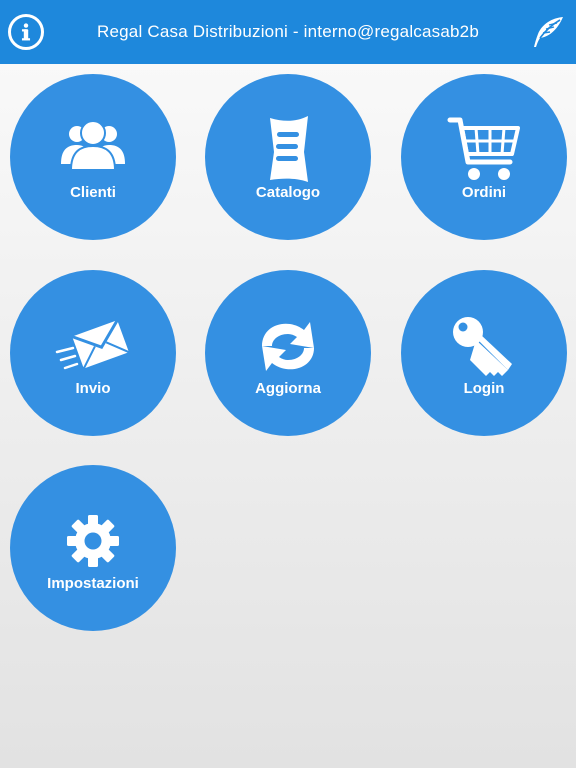 This screenshot has height=768, width=576. I want to click on impostazioni-button: Impostazioni, so click(93, 548).